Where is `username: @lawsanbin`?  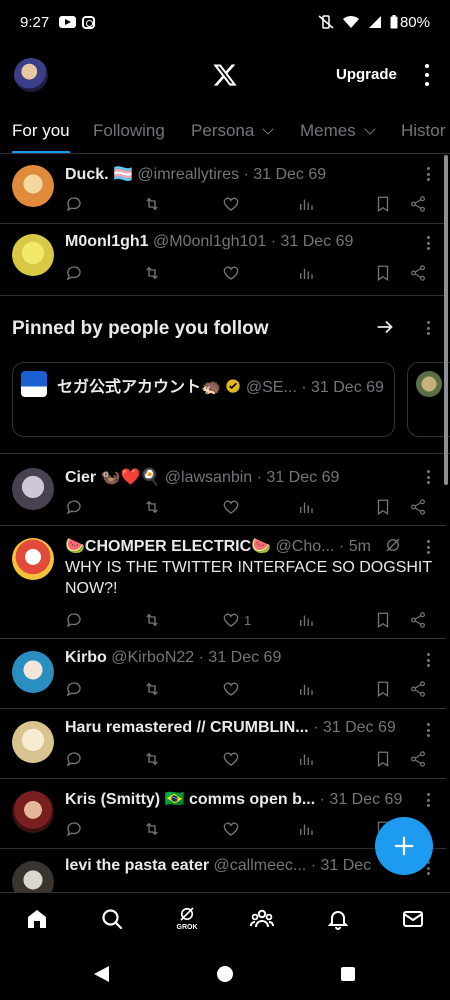 username: @lawsanbin is located at coordinates (208, 477).